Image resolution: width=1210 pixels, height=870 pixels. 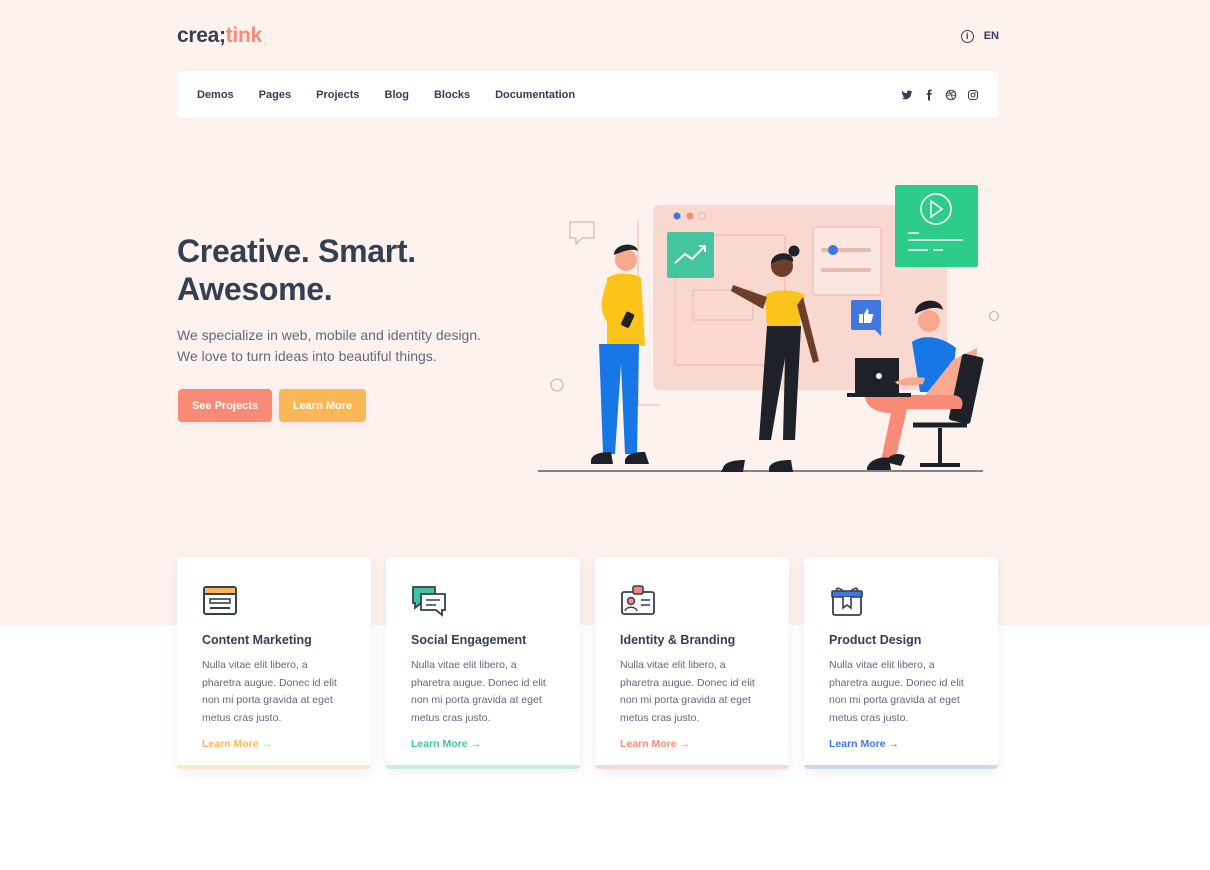 I want to click on card-title: Identity & Branding, so click(x=678, y=640).